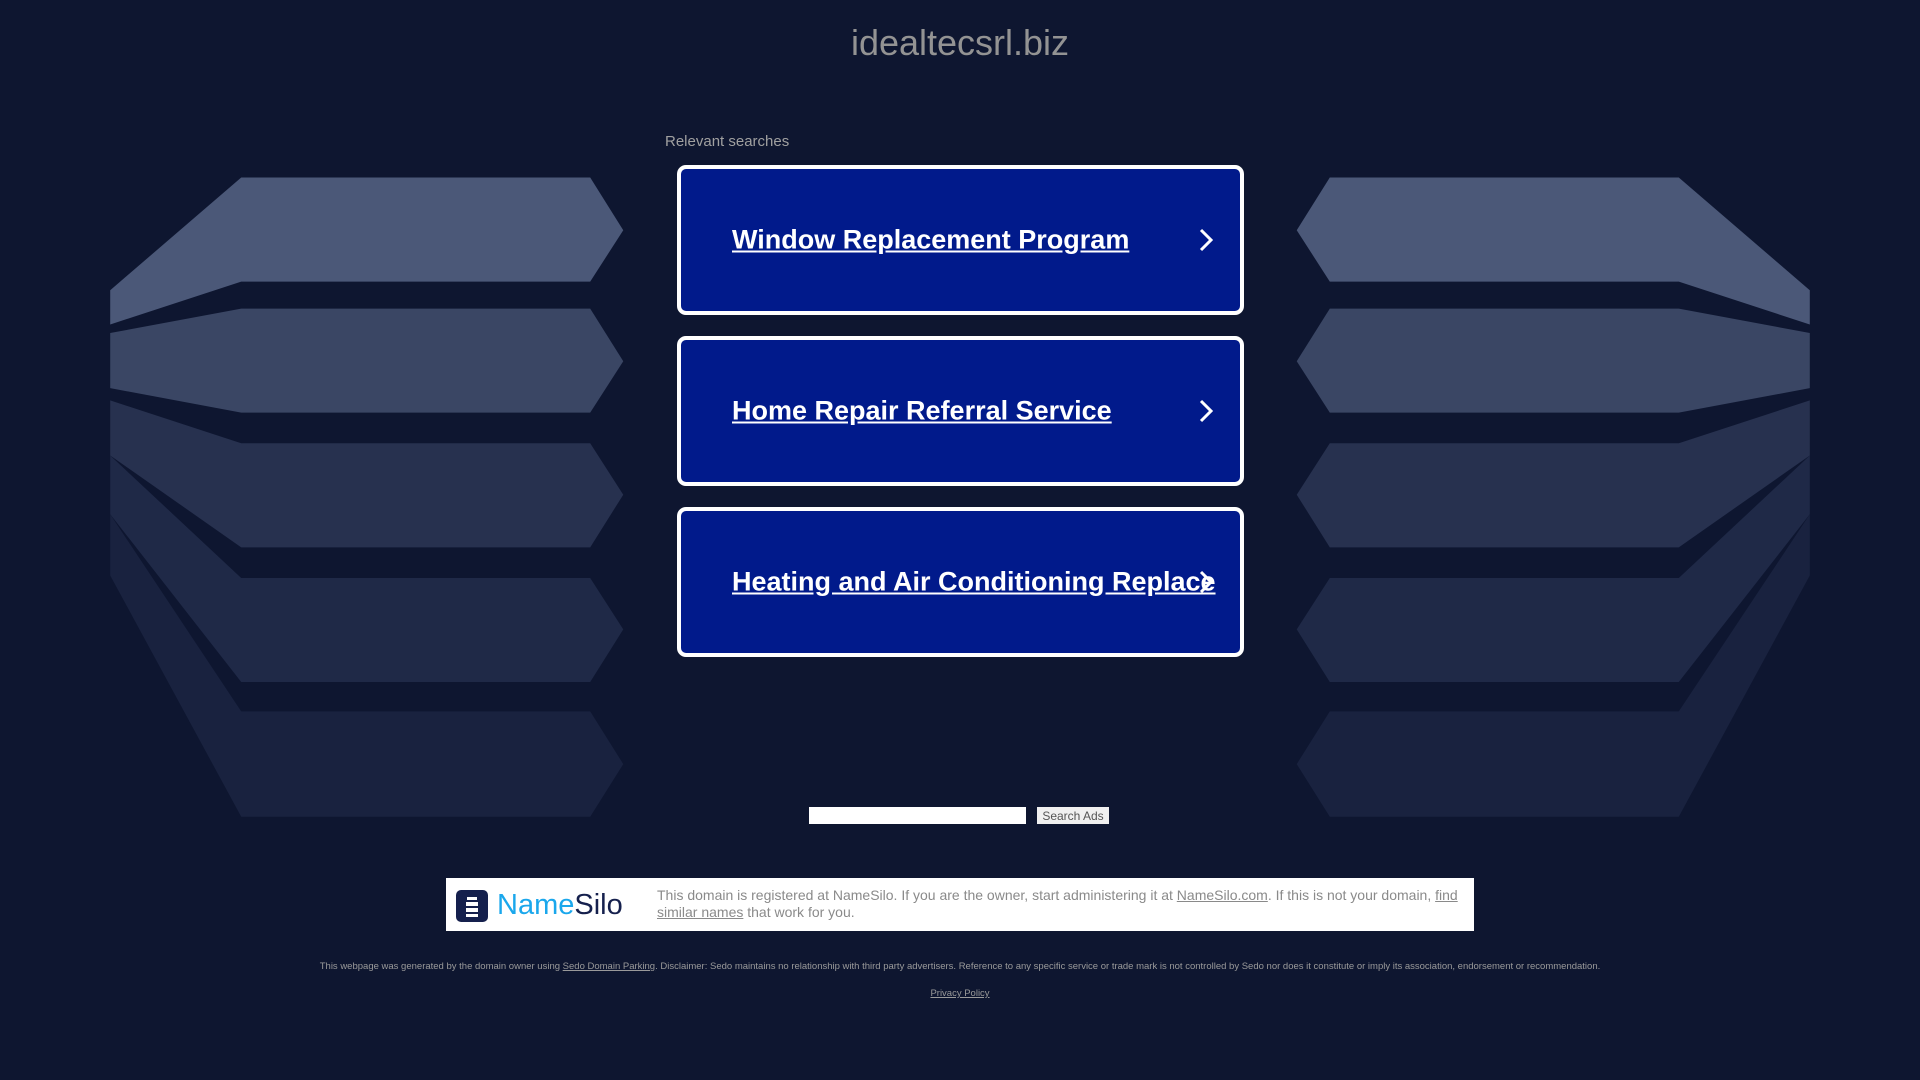 This screenshot has width=1920, height=1080. I want to click on namesilo-text: . If this is not your domain,, so click(1351, 895).